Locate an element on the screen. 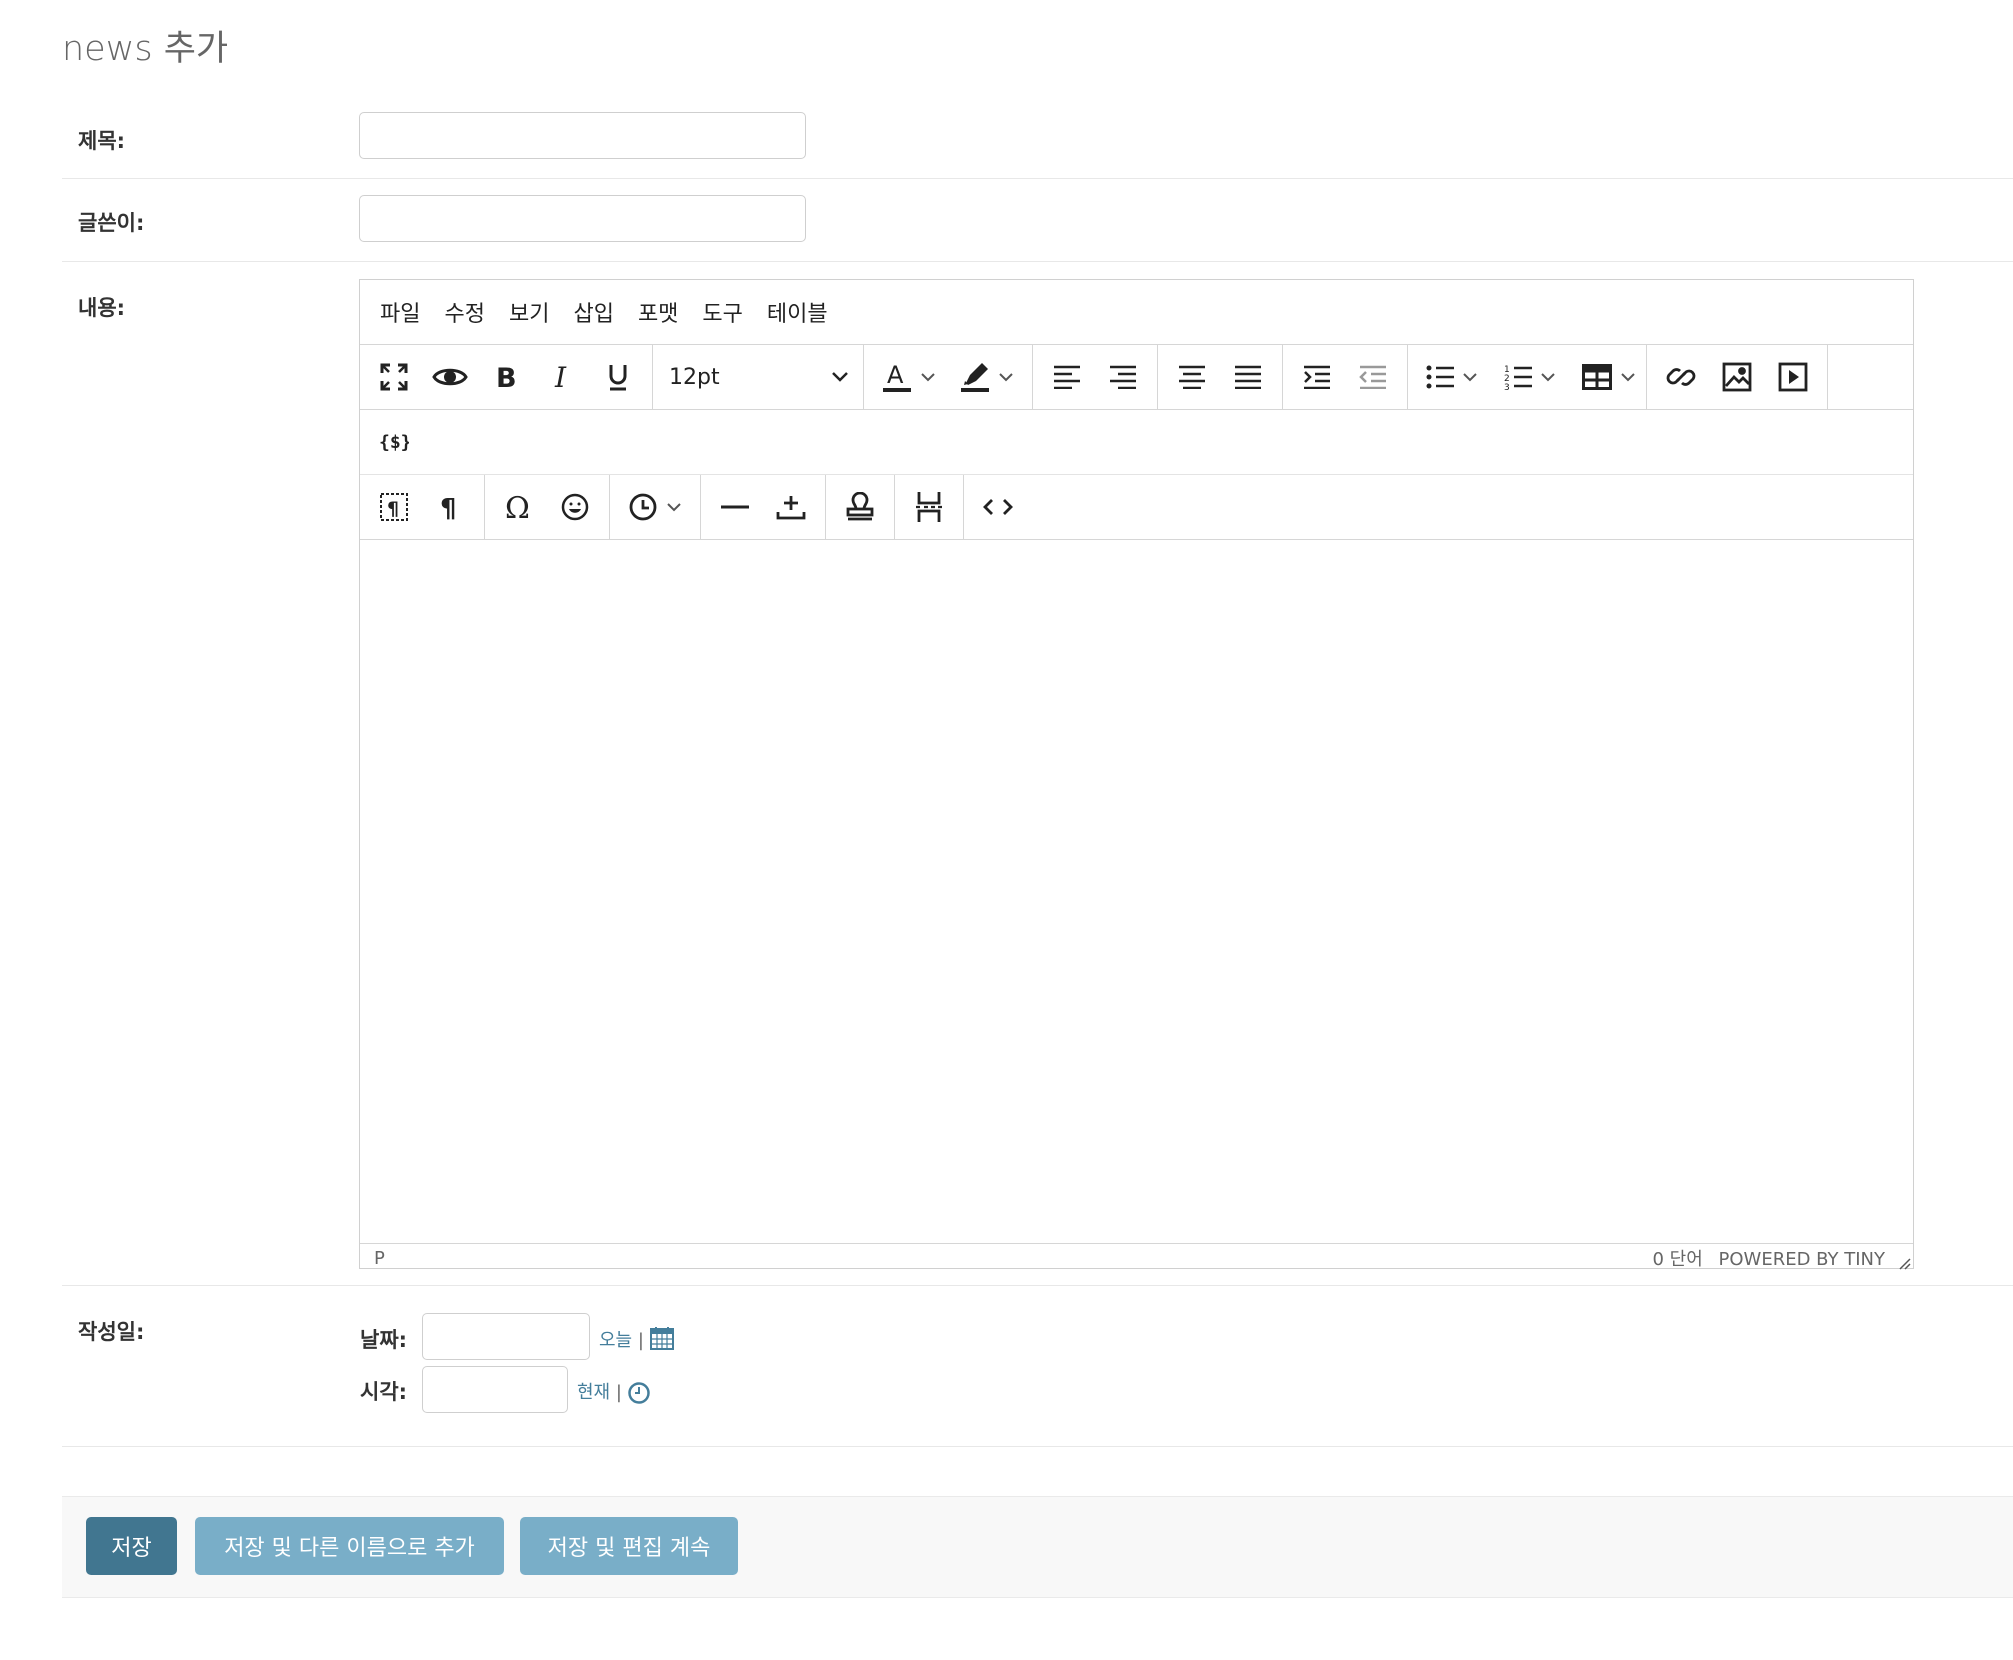  page-title: news 추가 is located at coordinates (145, 49).